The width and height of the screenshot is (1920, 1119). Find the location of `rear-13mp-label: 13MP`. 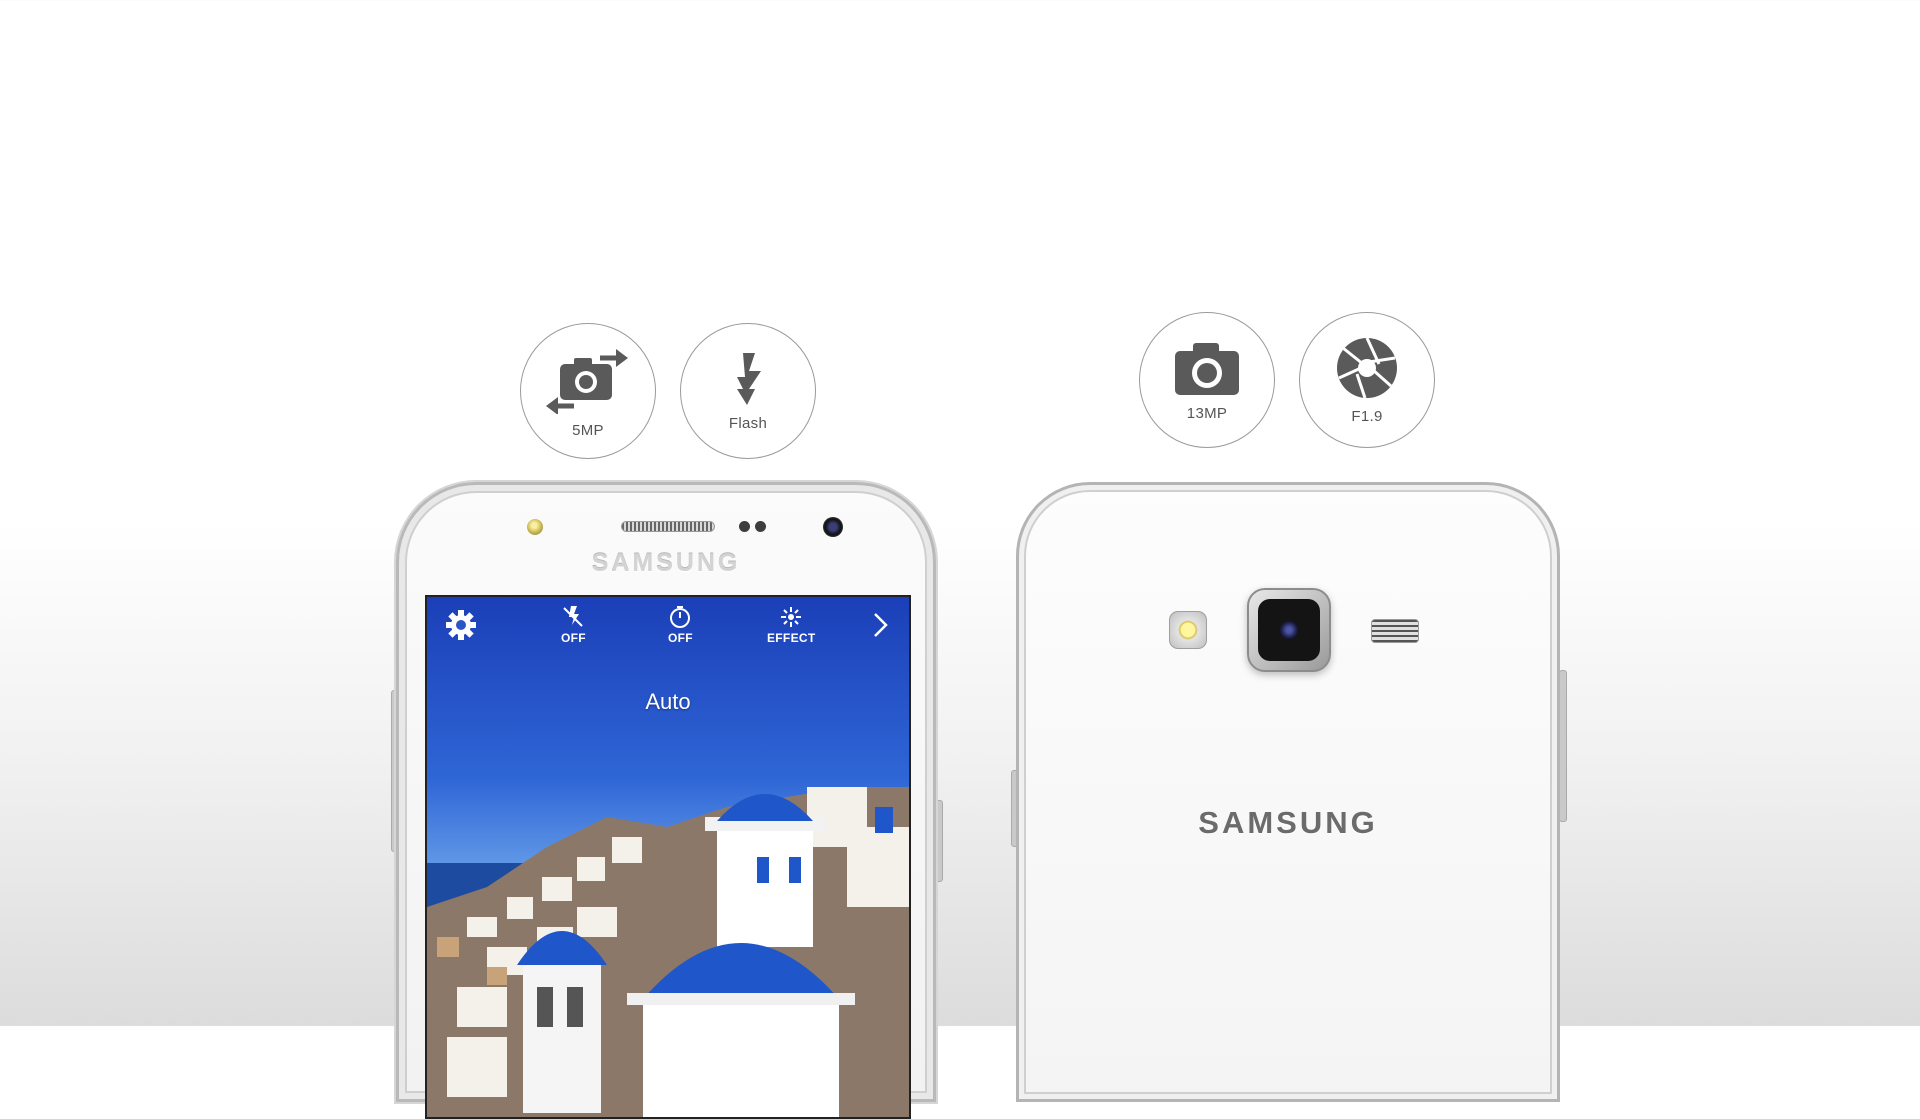

rear-13mp-label: 13MP is located at coordinates (1207, 413).